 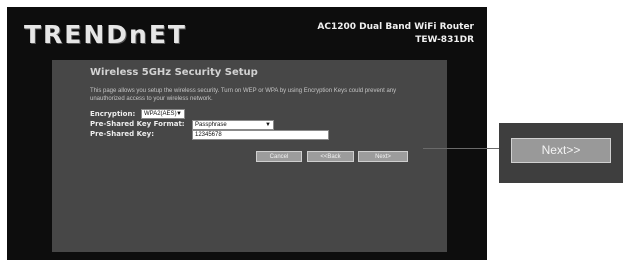 I want to click on callout-zoom-box: Next>>, so click(x=561, y=153).